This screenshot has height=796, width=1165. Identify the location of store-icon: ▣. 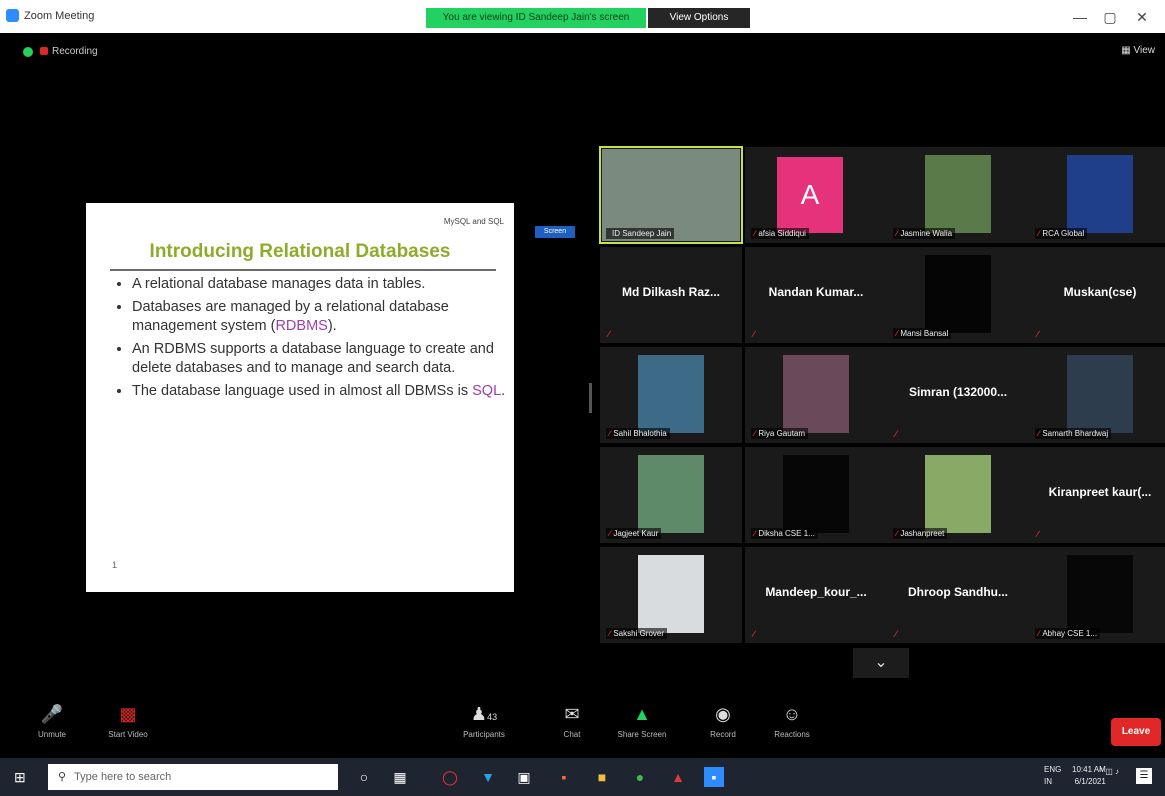
(524, 777).